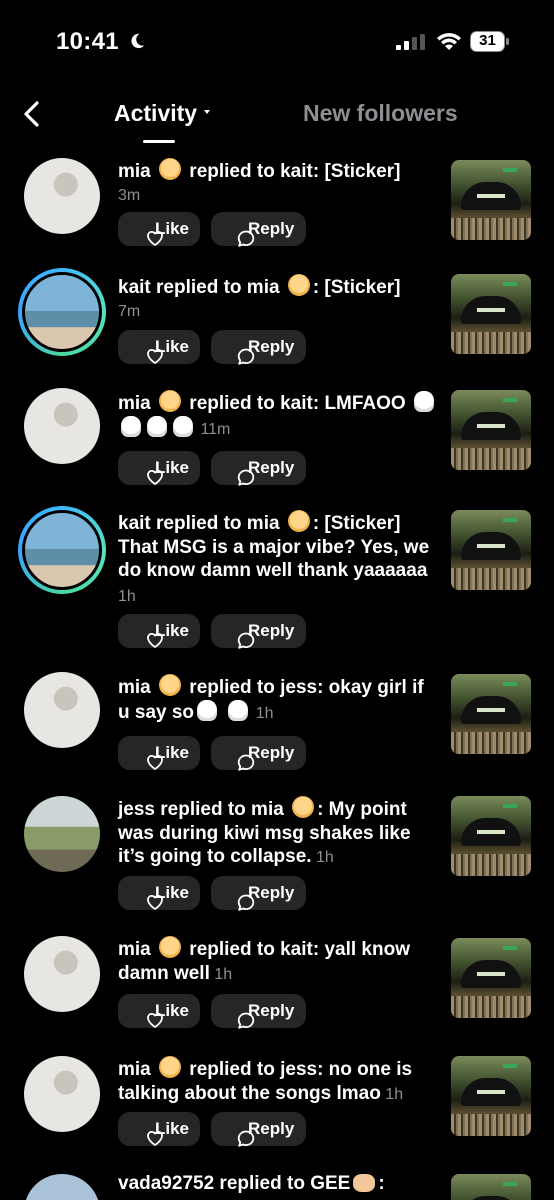  Describe the element at coordinates (138, 41) in the screenshot. I see `focus-moon-icon` at that location.